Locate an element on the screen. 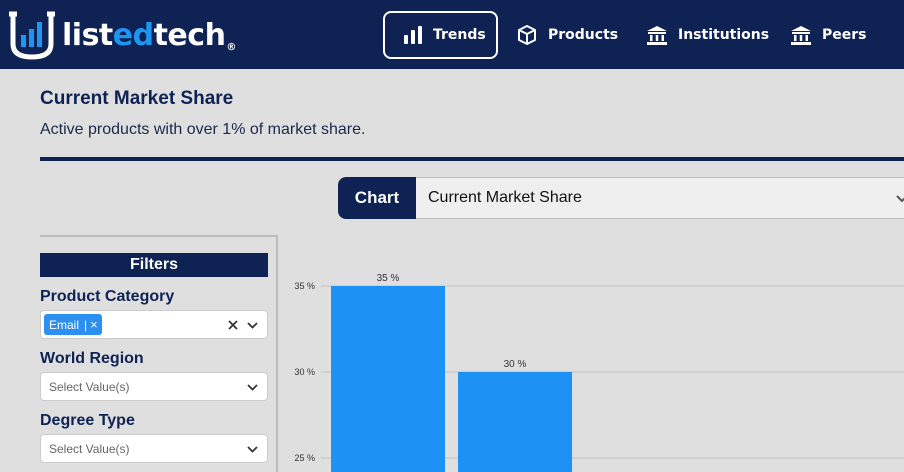 The width and height of the screenshot is (904, 472). degree-type-label: Degree Type is located at coordinates (87, 420).